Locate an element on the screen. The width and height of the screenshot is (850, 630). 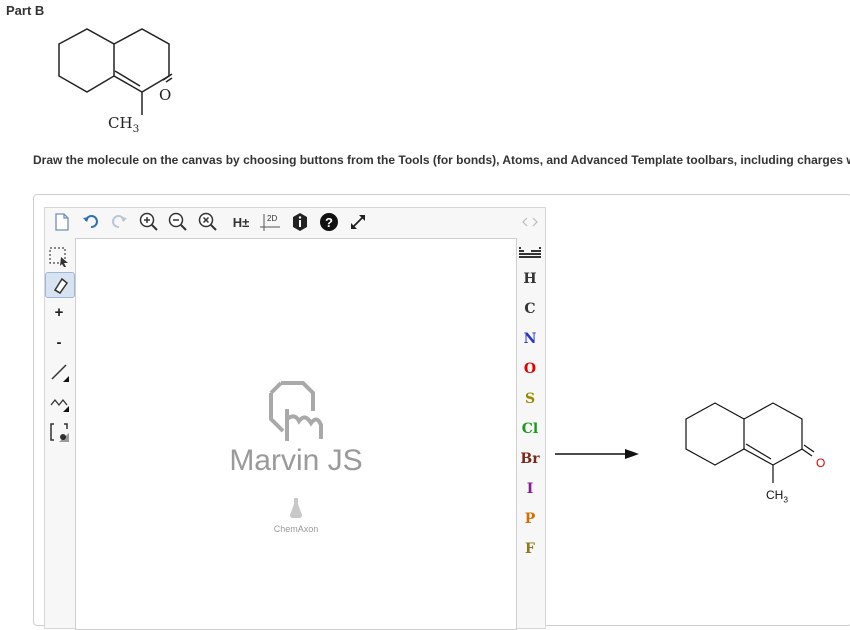
h-toggle-button: H± is located at coordinates (241, 222).